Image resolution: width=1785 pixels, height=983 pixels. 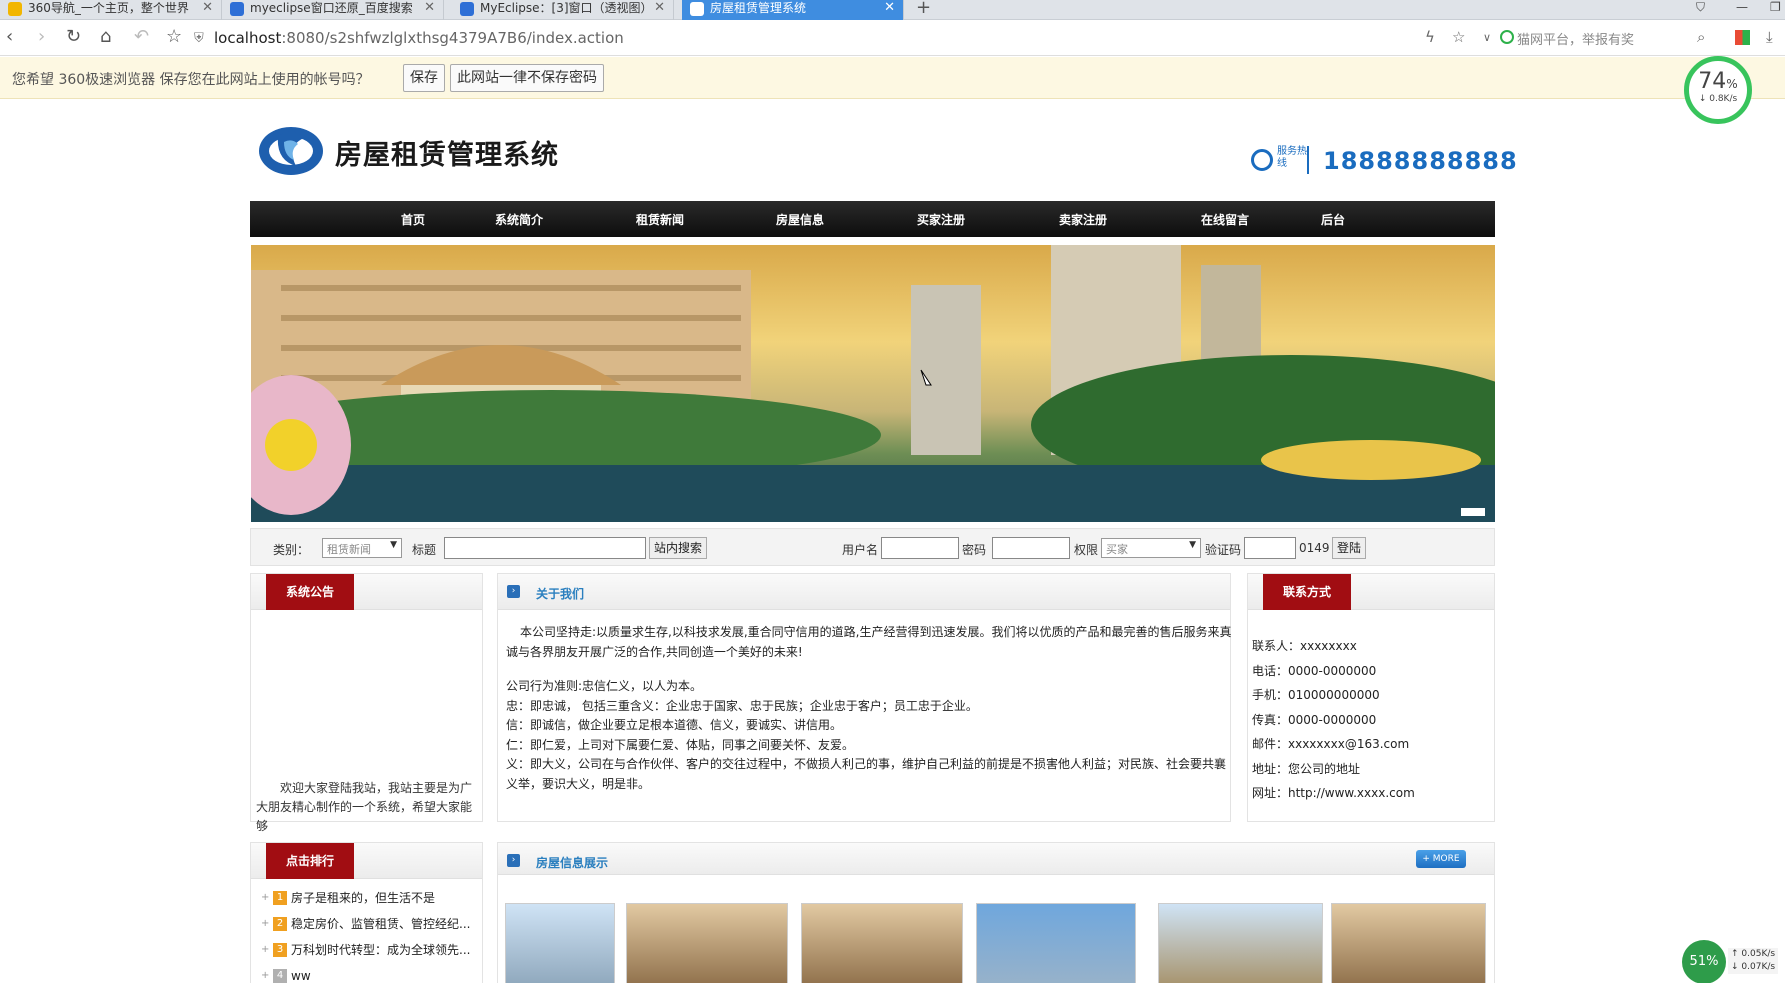 What do you see at coordinates (364, 807) in the screenshot?
I see `notice-text: 欢迎大家登陆我站，我站主要是为广大朋友精心制作的一个系统，希望大家能够` at bounding box center [364, 807].